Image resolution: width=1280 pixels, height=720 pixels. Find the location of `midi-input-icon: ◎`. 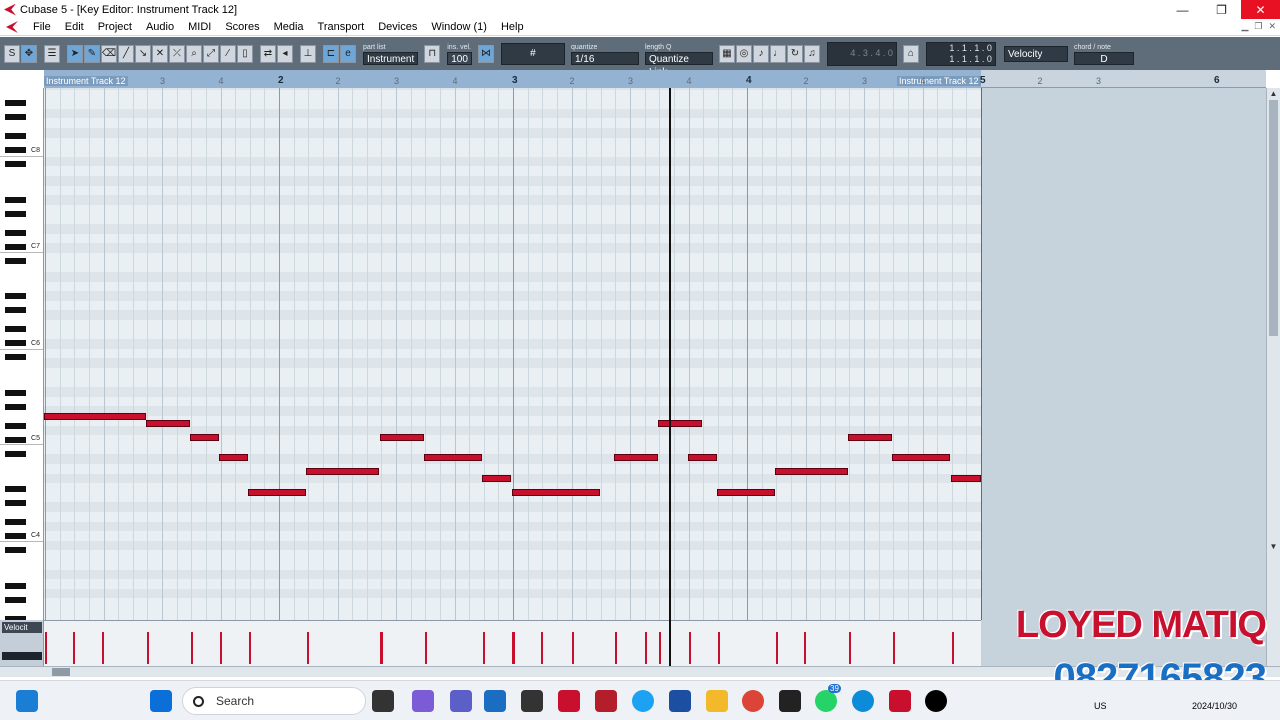

midi-input-icon: ◎ is located at coordinates (743, 53).